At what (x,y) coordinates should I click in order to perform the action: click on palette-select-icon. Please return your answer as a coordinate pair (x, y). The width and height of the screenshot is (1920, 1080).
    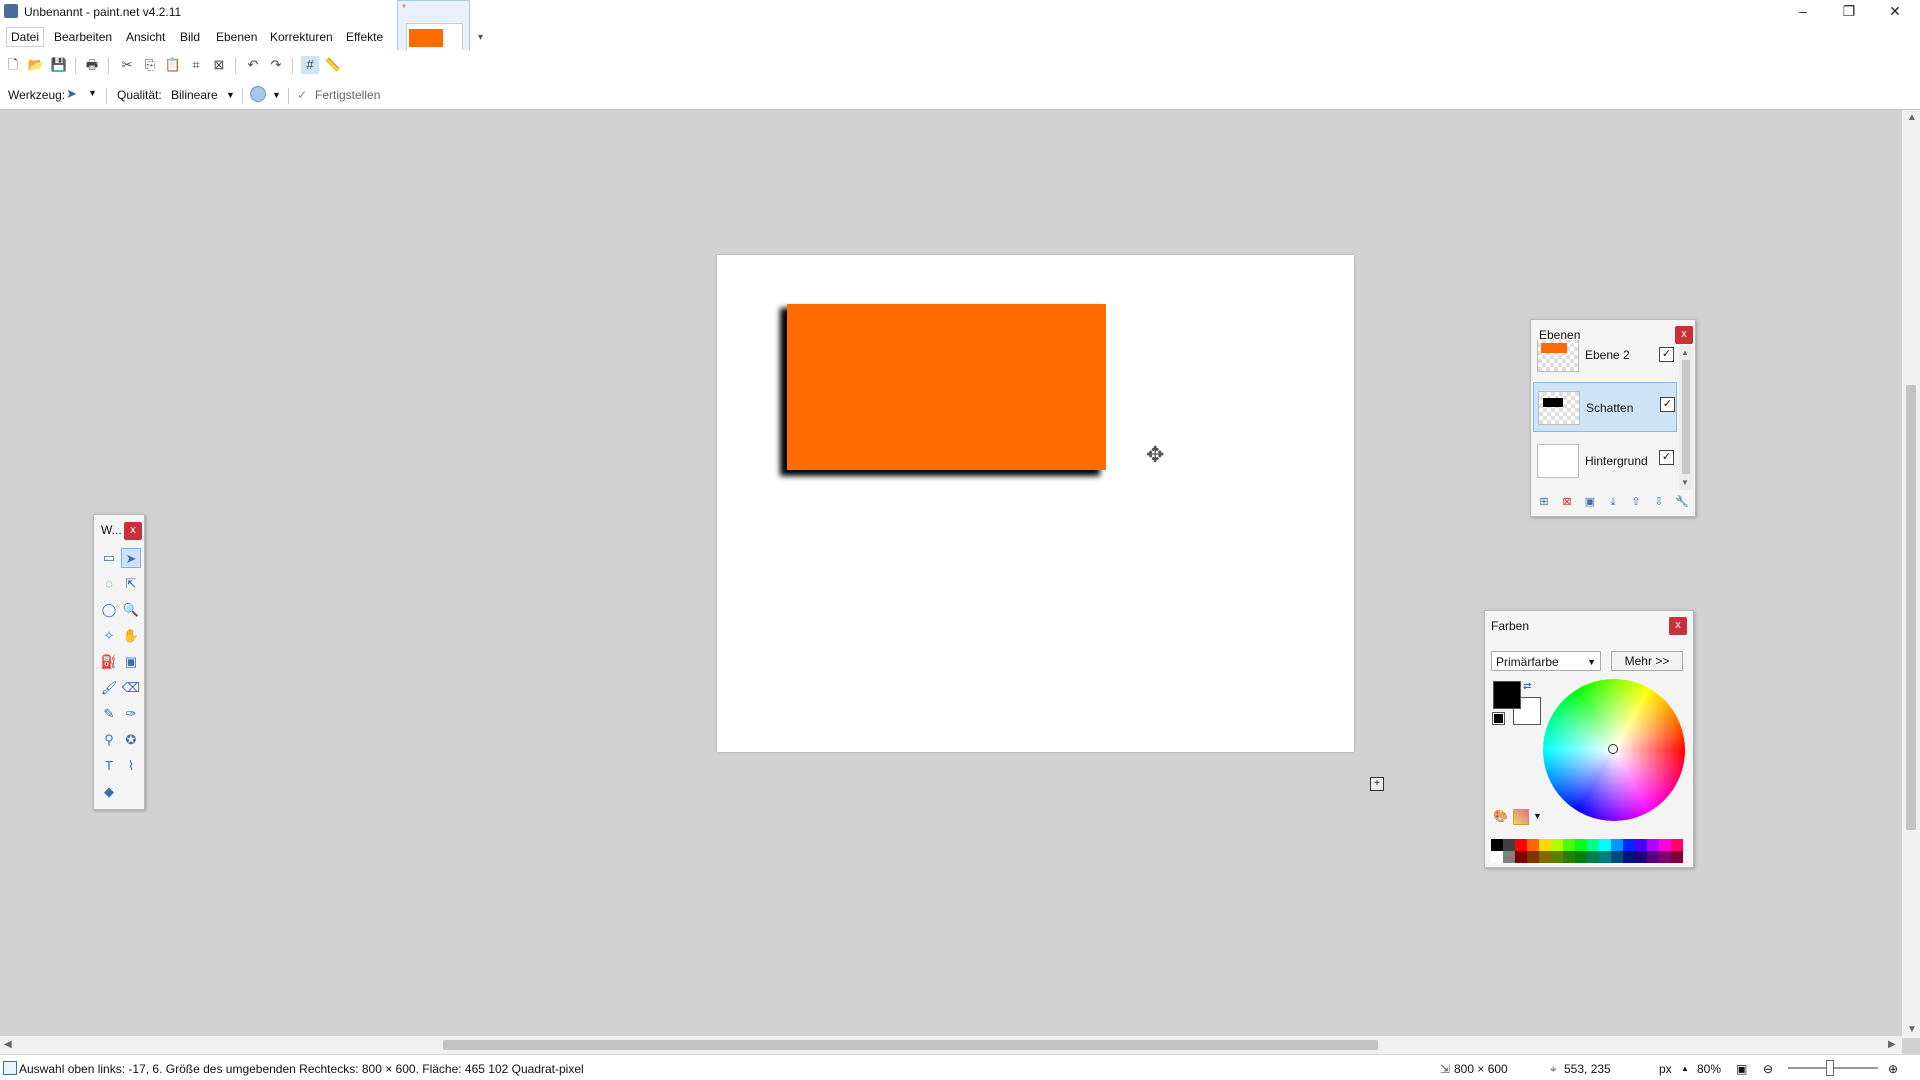
    Looking at the image, I should click on (1521, 817).